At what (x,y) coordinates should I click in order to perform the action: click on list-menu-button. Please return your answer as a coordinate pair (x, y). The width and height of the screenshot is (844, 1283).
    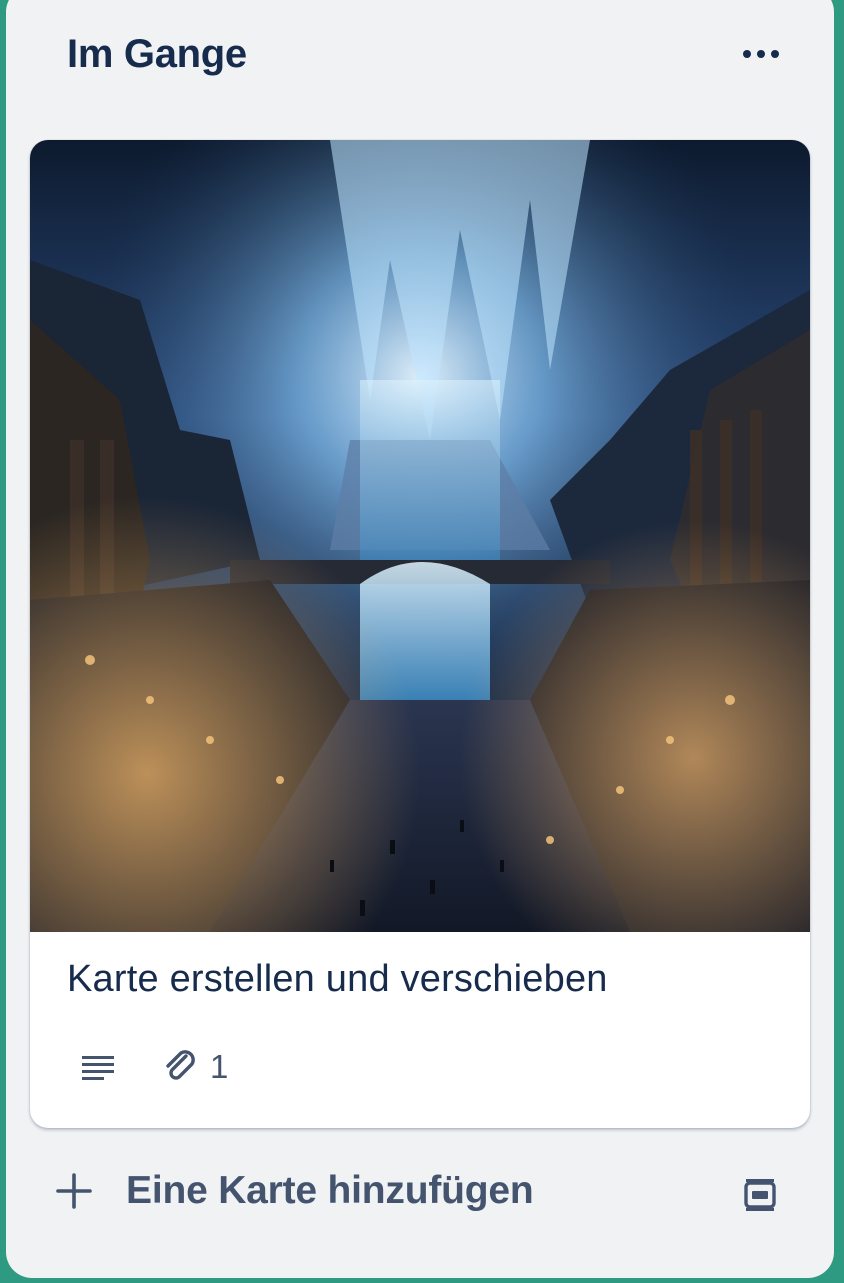
    Looking at the image, I should click on (761, 54).